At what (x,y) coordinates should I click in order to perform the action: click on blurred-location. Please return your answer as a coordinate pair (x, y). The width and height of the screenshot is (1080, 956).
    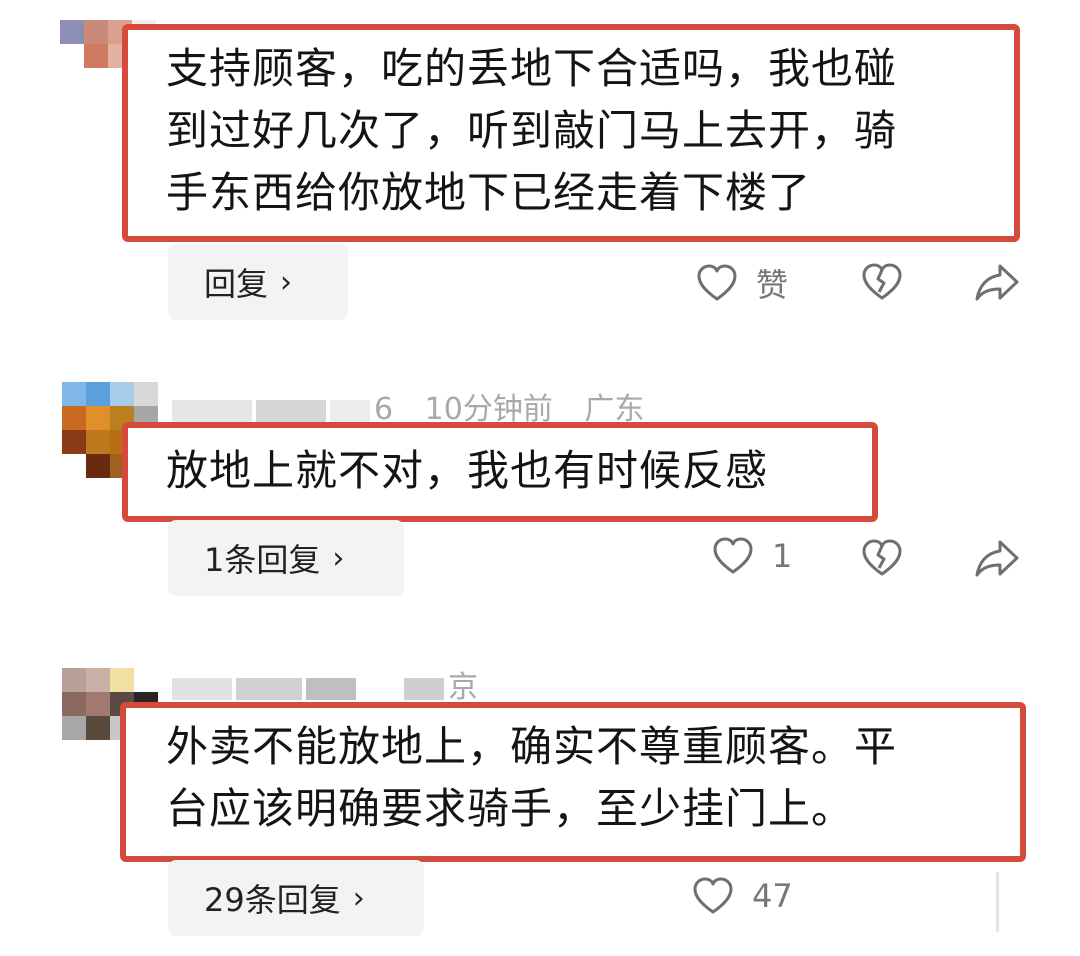
    Looking at the image, I should click on (424, 688).